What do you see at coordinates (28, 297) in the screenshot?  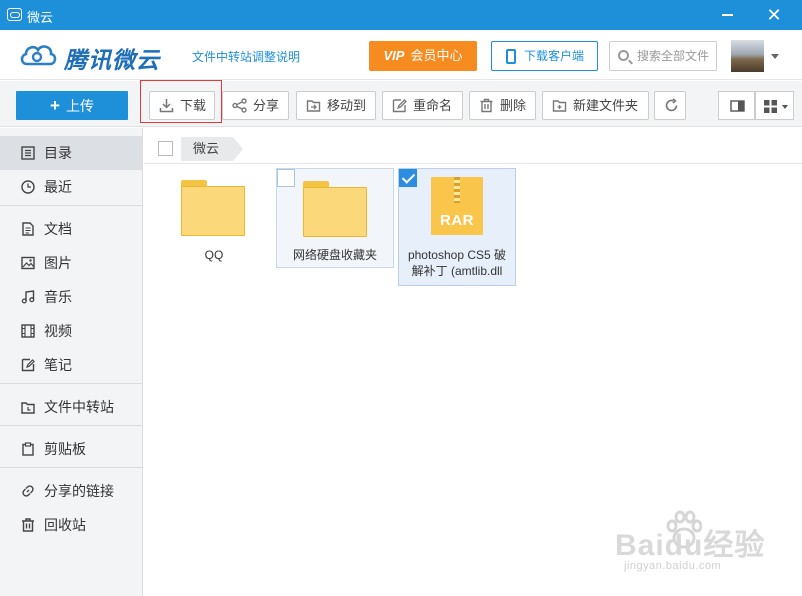 I see `music-icon` at bounding box center [28, 297].